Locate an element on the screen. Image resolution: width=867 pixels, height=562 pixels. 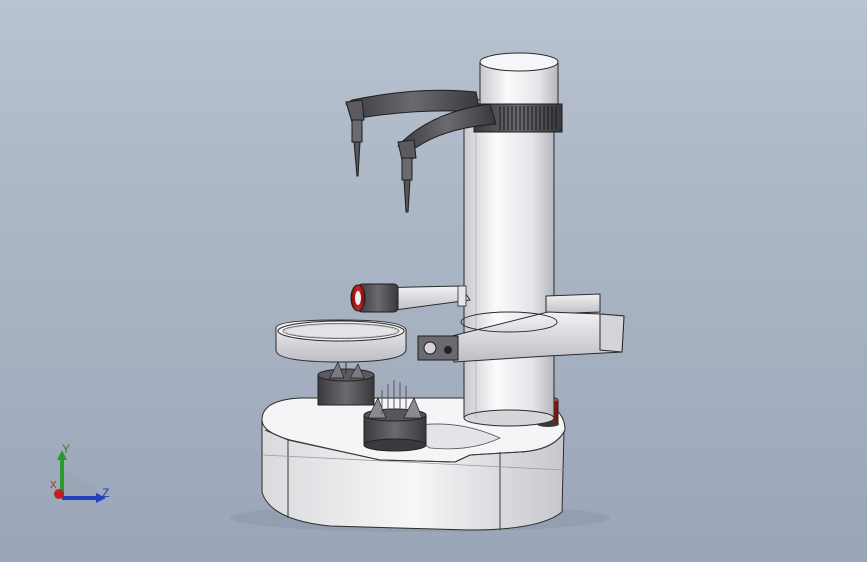
lower-arm is located at coordinates (521, 337).